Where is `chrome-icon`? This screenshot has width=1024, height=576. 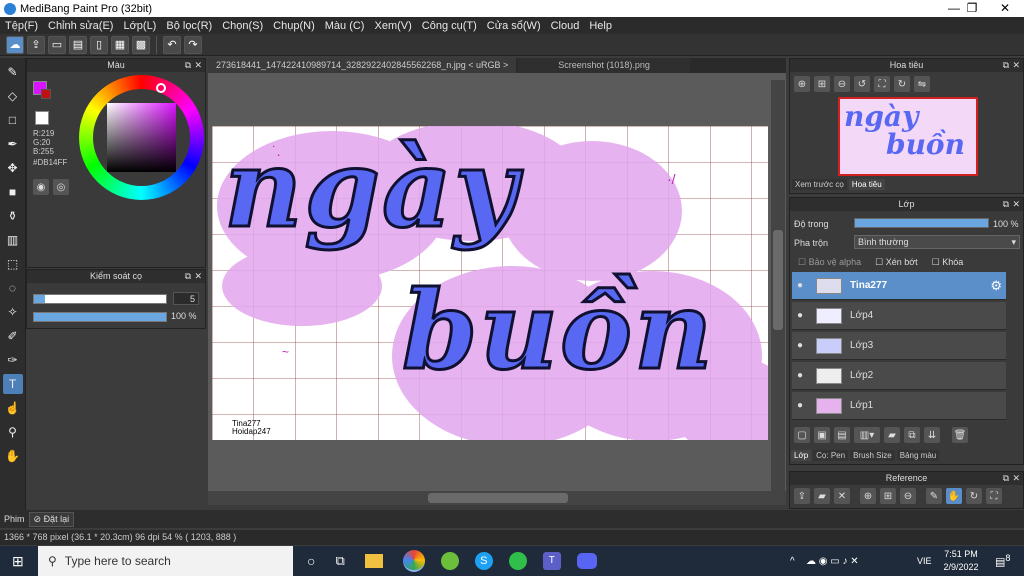
chrome-icon is located at coordinates (413, 561).